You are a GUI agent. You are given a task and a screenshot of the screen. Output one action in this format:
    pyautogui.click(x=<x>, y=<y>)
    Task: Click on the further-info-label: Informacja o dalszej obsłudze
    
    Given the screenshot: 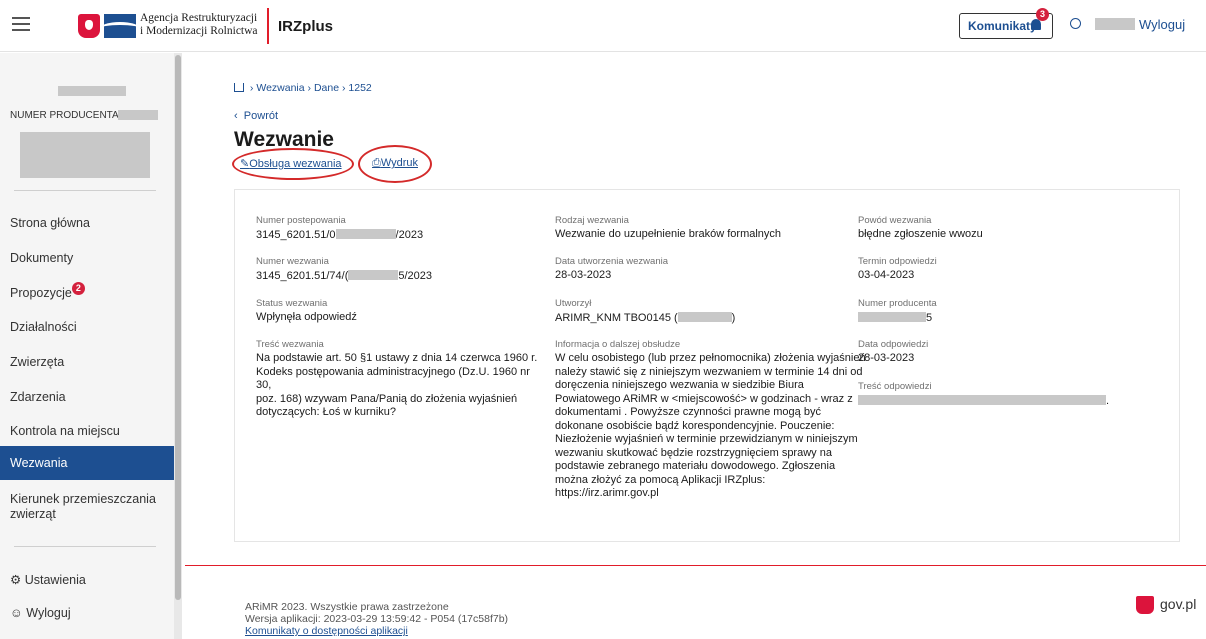 What is the action you would take?
    pyautogui.click(x=618, y=344)
    